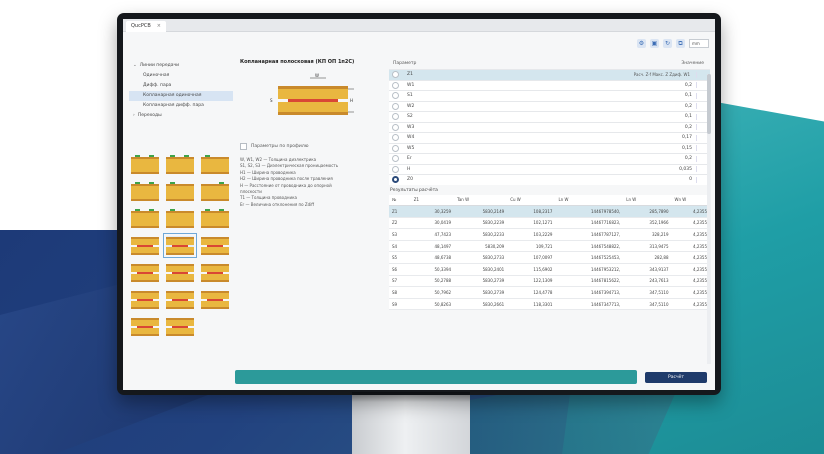 Image resolution: width=824 pixels, height=454 pixels. Describe the element at coordinates (549, 105) in the screenshot. I see `param-row: W2 0,2` at that location.